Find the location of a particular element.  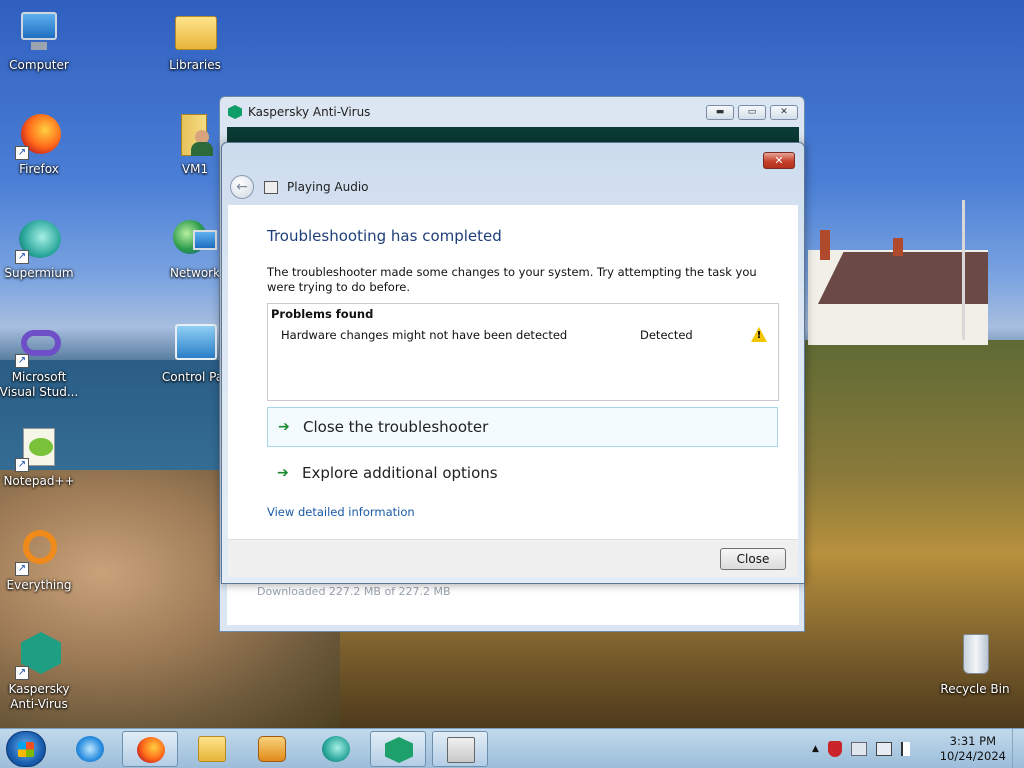

windows-logo-icon is located at coordinates (26, 749).